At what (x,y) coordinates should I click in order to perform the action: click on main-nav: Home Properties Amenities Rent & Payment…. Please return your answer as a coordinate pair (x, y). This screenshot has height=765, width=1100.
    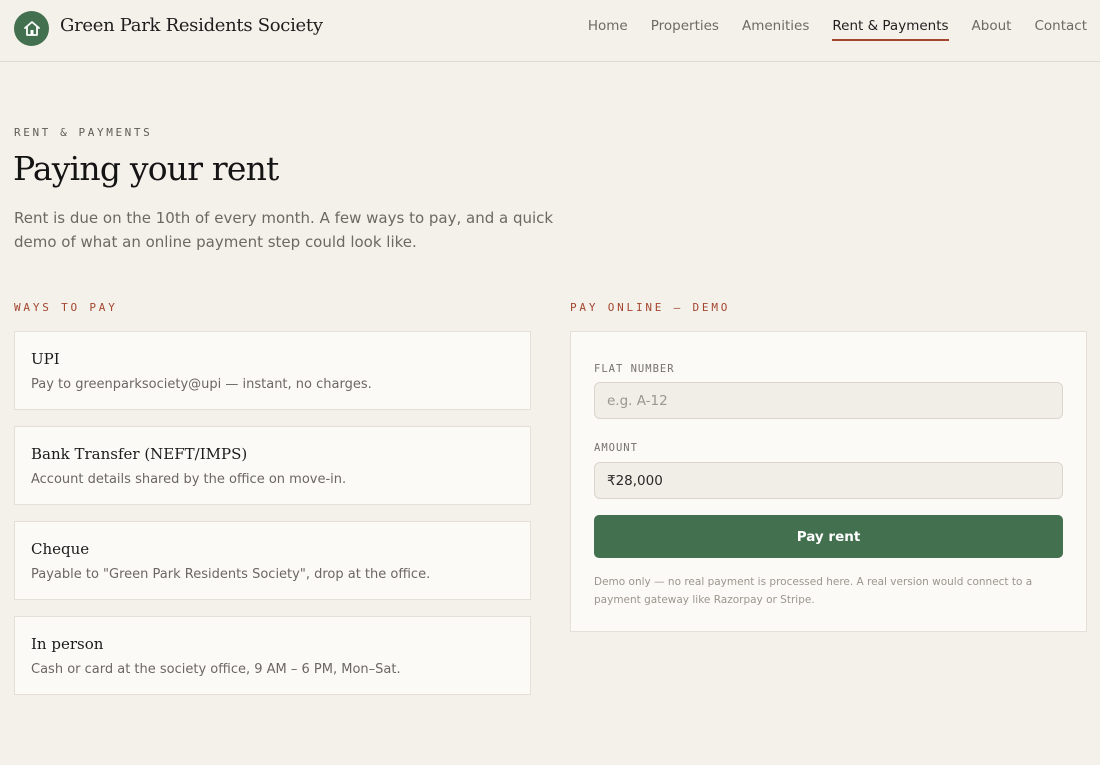
    Looking at the image, I should click on (837, 29).